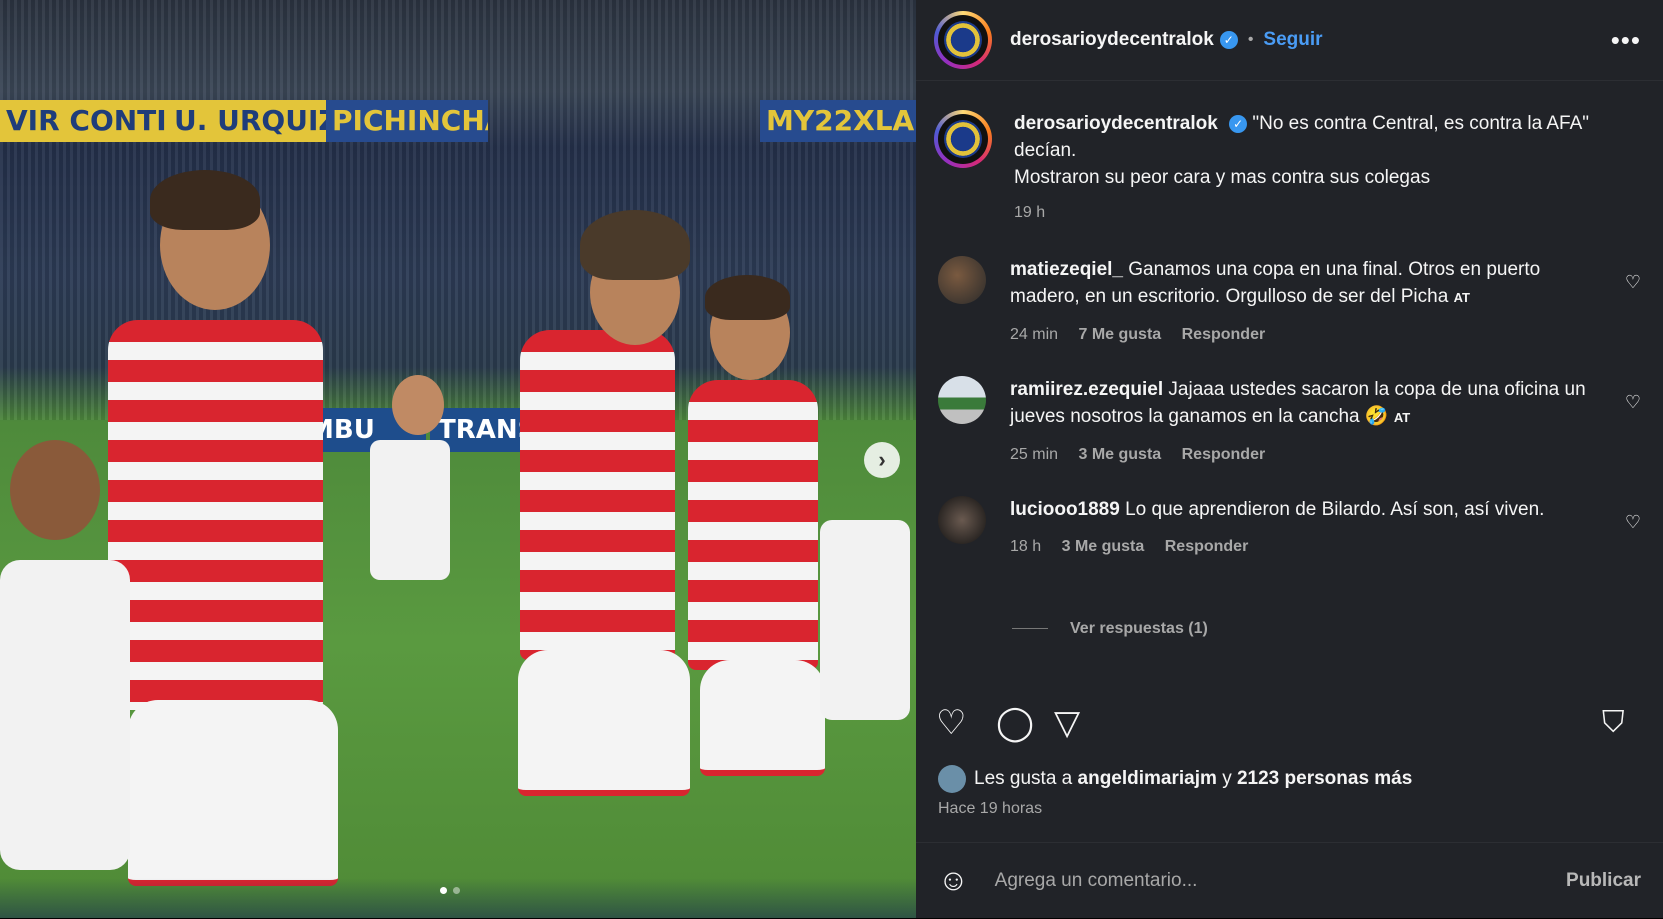 Image resolution: width=1663 pixels, height=919 pixels. I want to click on caption-username: derosarioydecentralok, so click(1116, 123).